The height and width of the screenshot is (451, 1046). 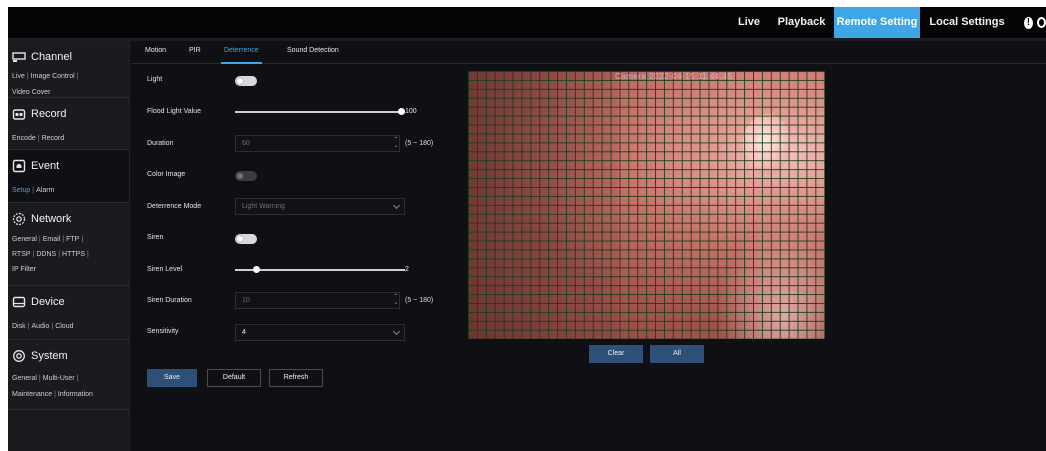 I want to click on sidebar-item-audio: Audio, so click(x=40, y=326).